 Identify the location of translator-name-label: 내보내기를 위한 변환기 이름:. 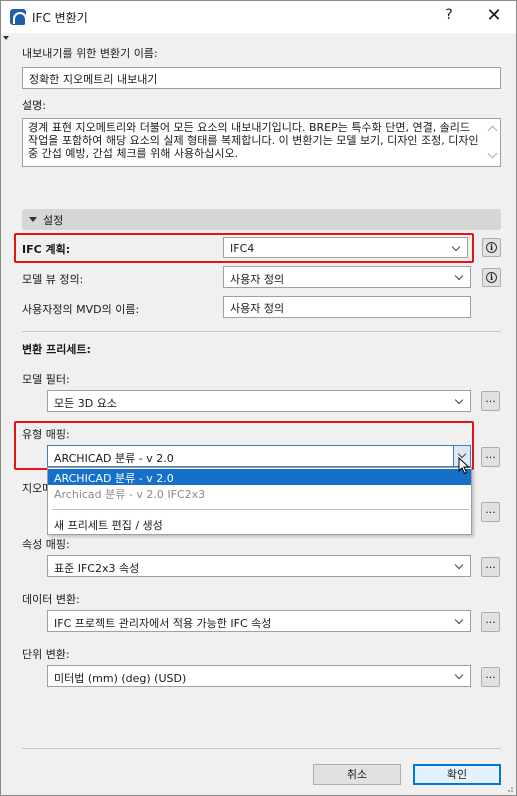
(90, 53).